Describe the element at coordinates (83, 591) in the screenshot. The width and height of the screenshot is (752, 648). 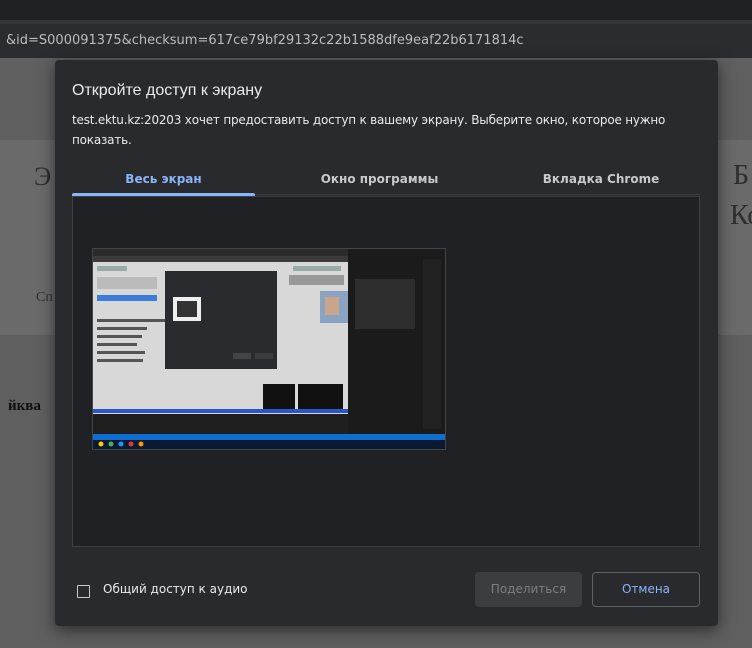
I see `share-audio-checkbox` at that location.